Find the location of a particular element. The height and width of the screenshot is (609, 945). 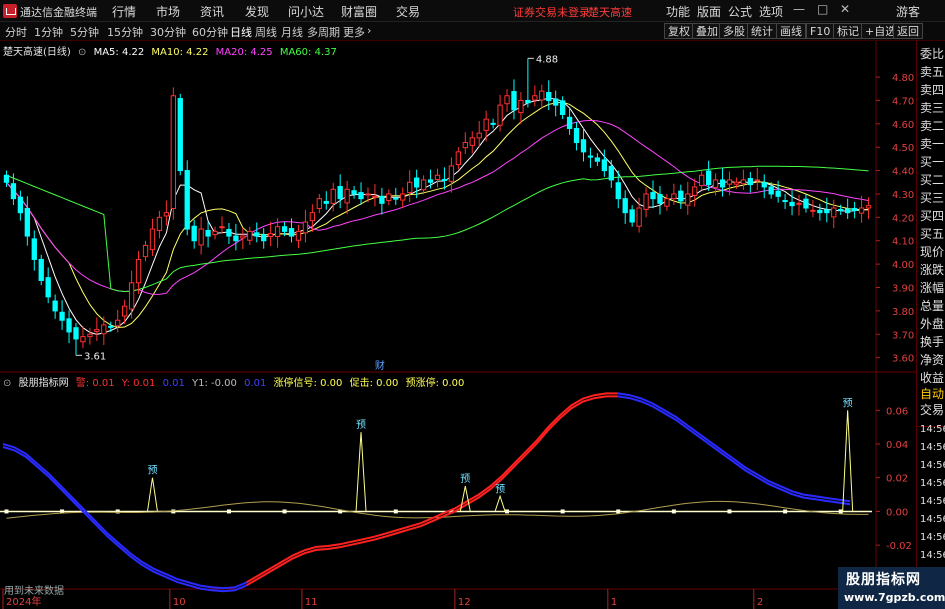

menu-xuanxiang: 选项 is located at coordinates (771, 11).